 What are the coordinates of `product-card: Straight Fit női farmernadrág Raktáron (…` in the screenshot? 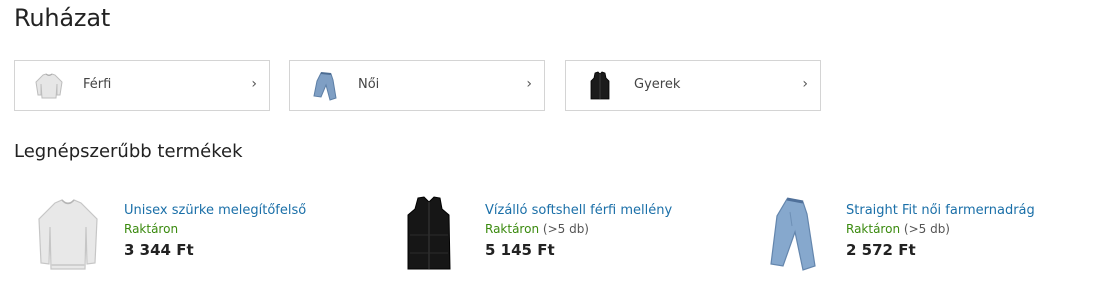 It's located at (920, 235).